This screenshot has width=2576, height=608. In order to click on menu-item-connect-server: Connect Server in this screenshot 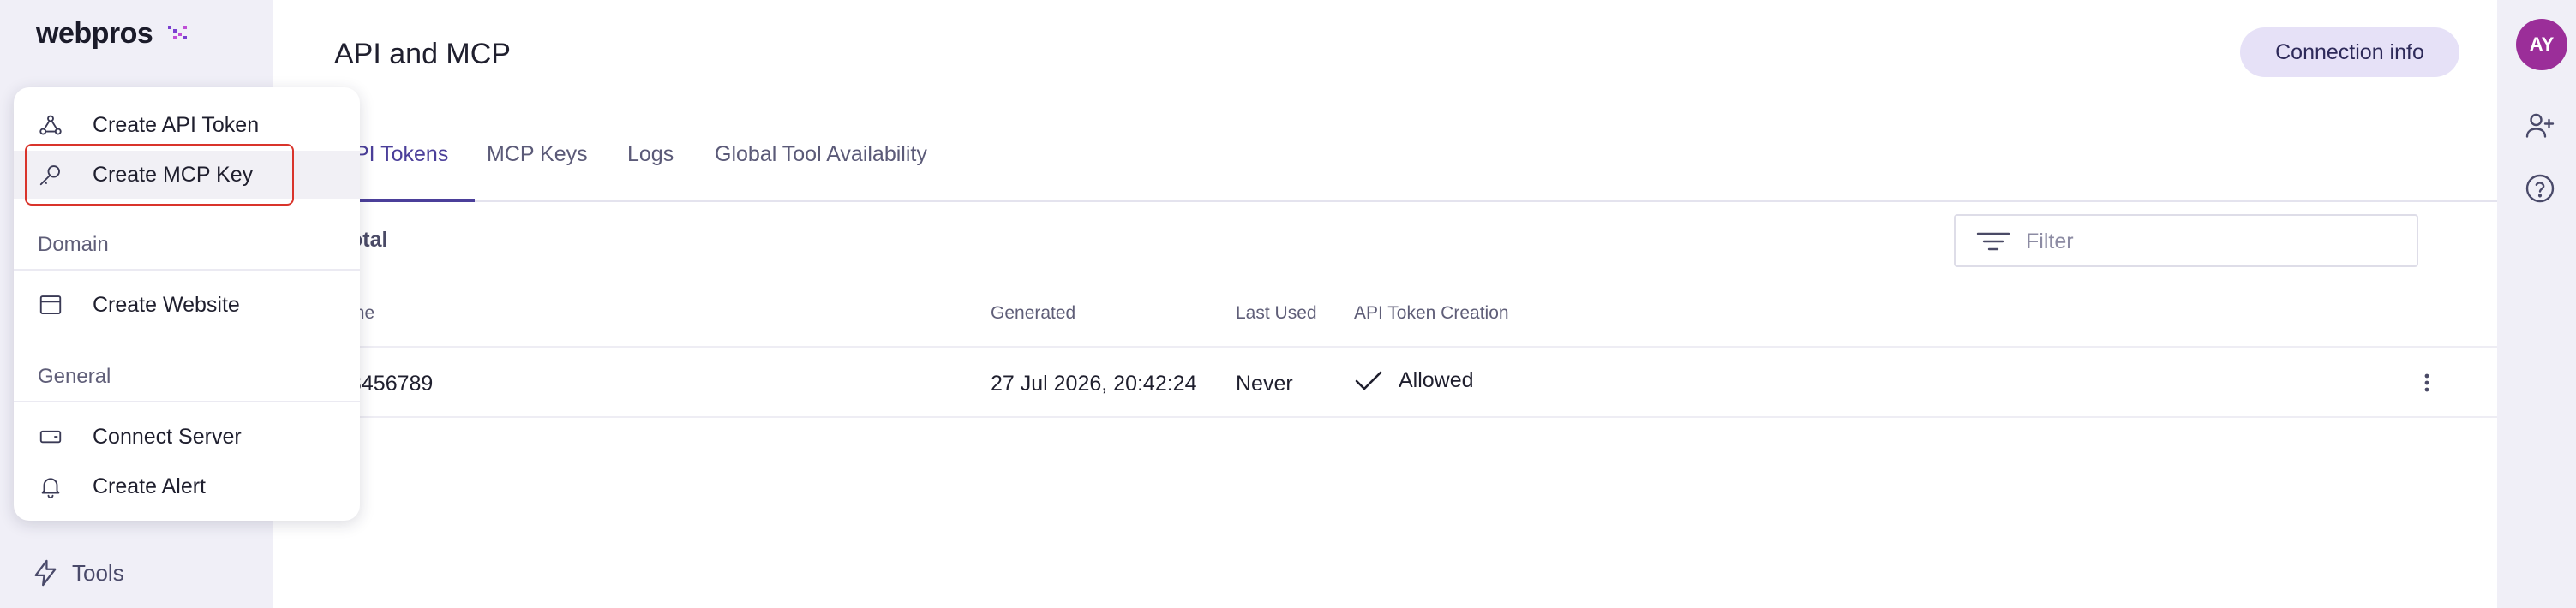, I will do `click(187, 437)`.